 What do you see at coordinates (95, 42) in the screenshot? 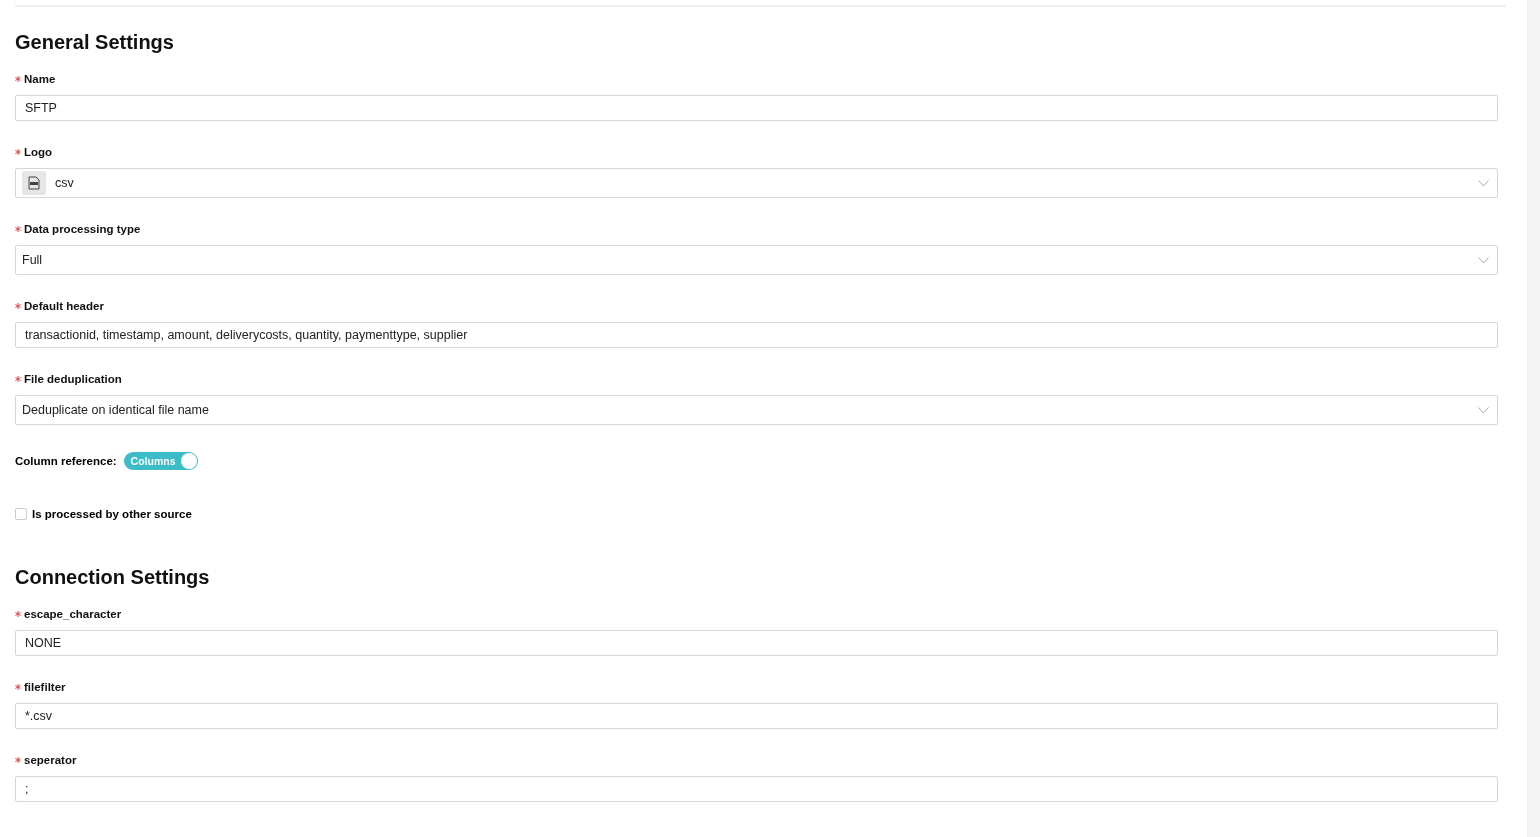
I see `section-heading: General Settings` at bounding box center [95, 42].